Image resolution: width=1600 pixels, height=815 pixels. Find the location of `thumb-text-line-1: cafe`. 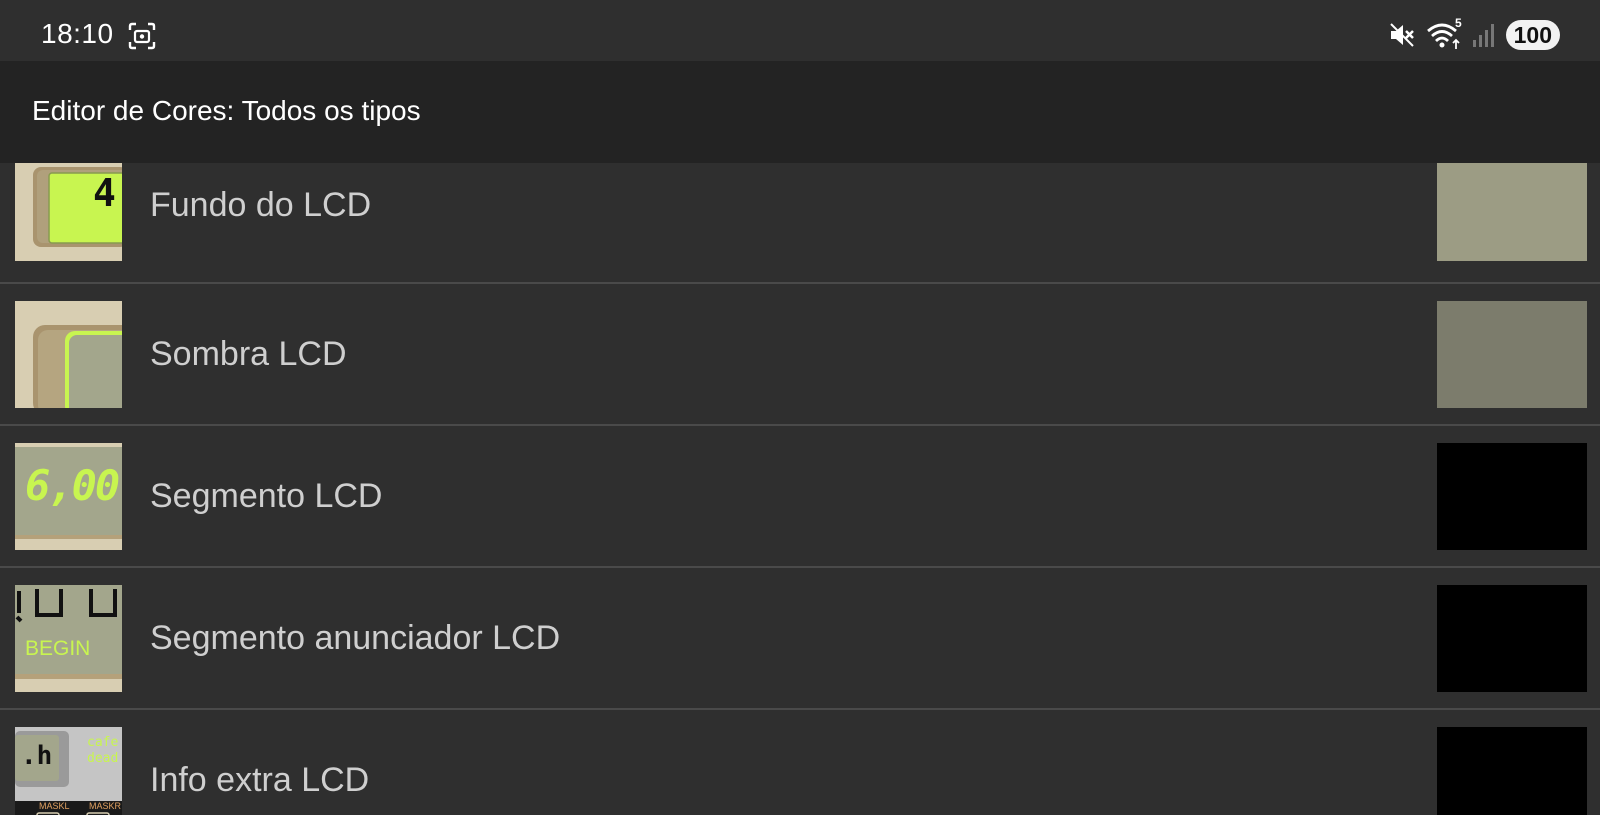

thumb-text-line-1: cafe is located at coordinates (103, 742).